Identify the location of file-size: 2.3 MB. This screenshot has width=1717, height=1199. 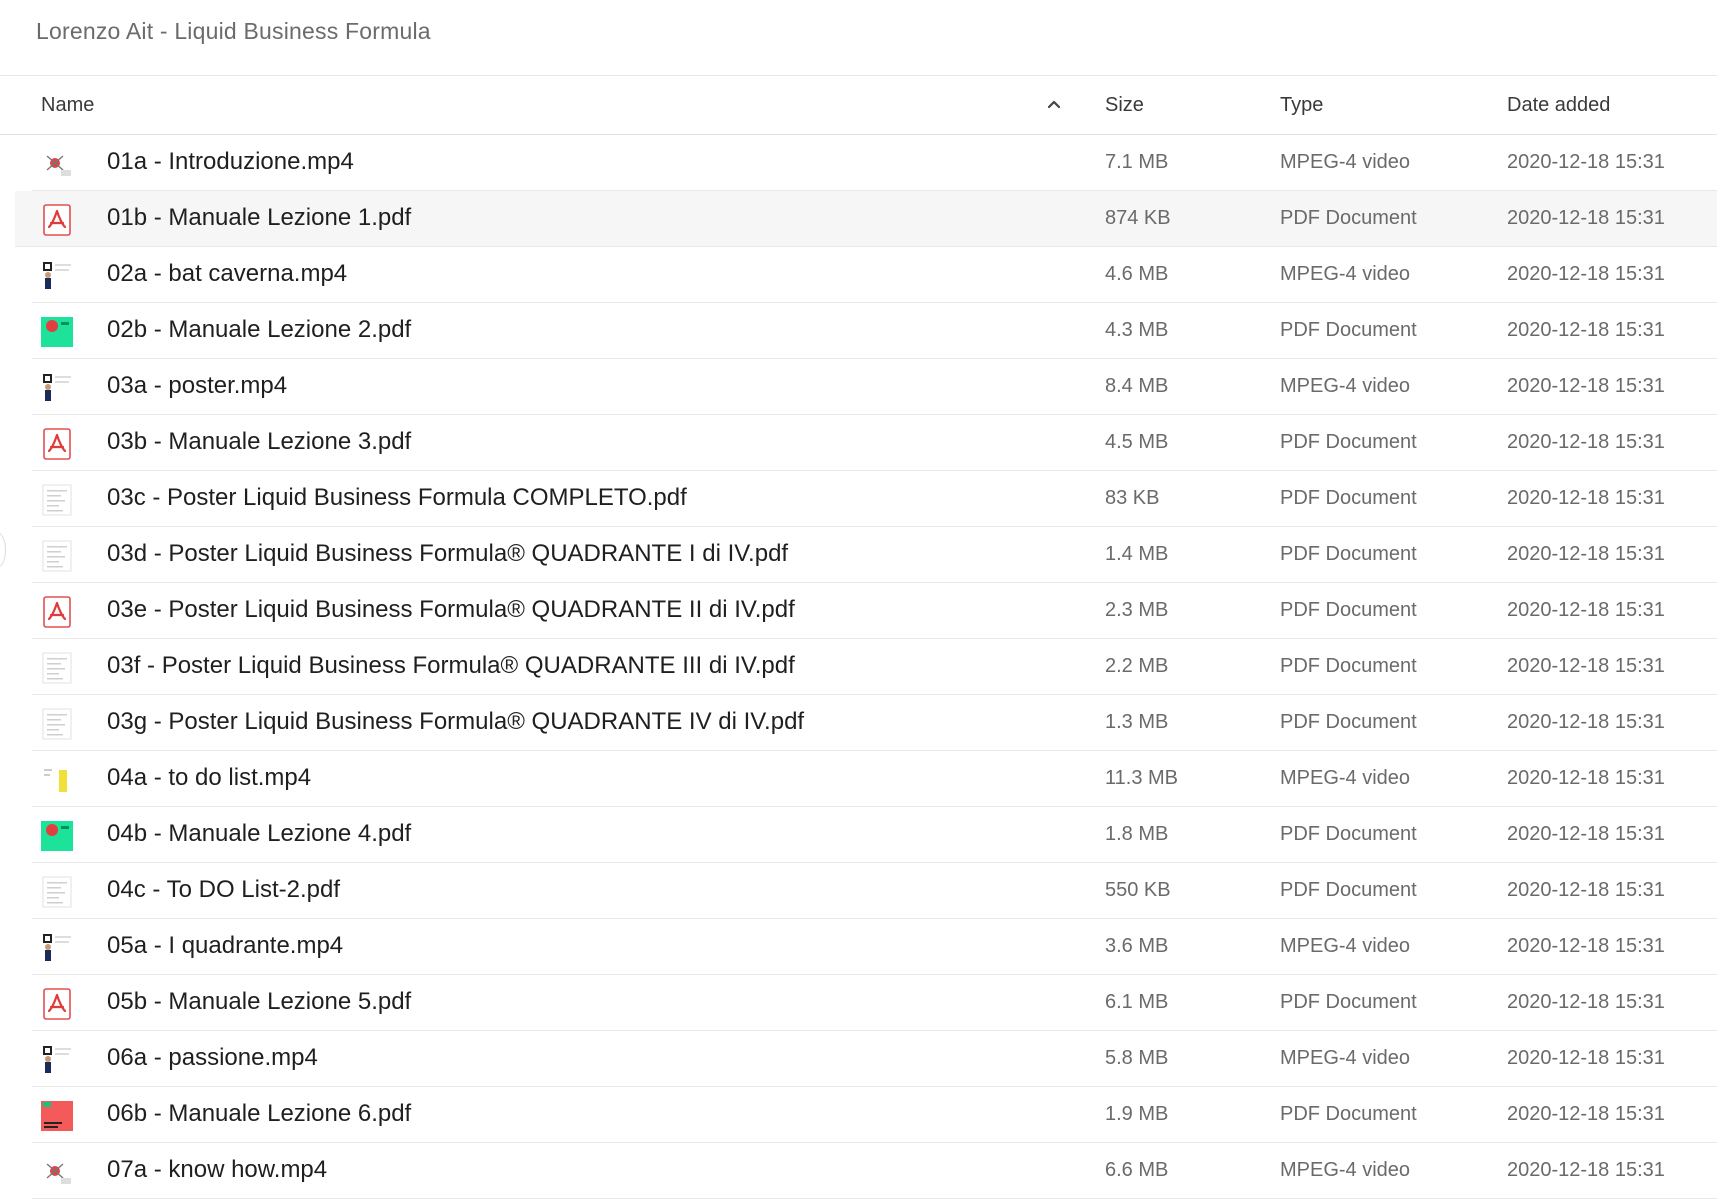
(1137, 610).